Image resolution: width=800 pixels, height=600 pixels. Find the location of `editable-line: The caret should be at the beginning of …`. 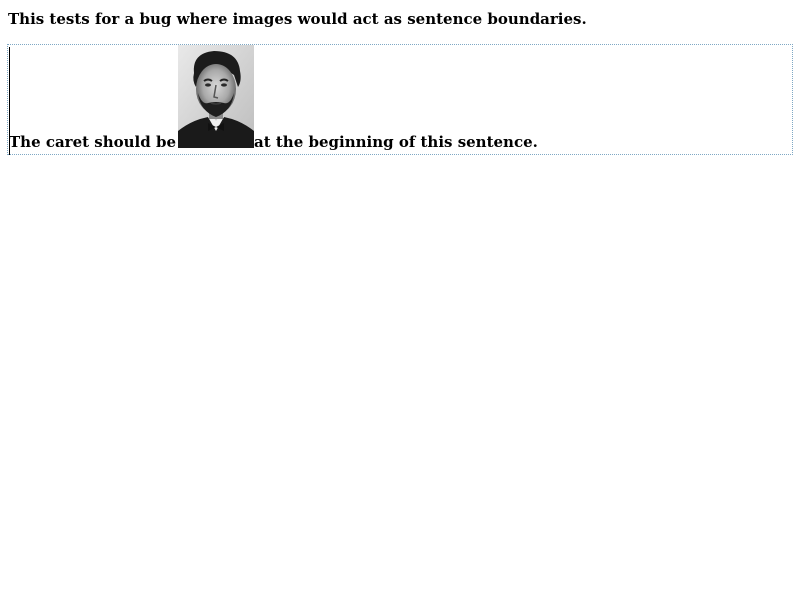

editable-line: The caret should be at the beginning of … is located at coordinates (273, 98).